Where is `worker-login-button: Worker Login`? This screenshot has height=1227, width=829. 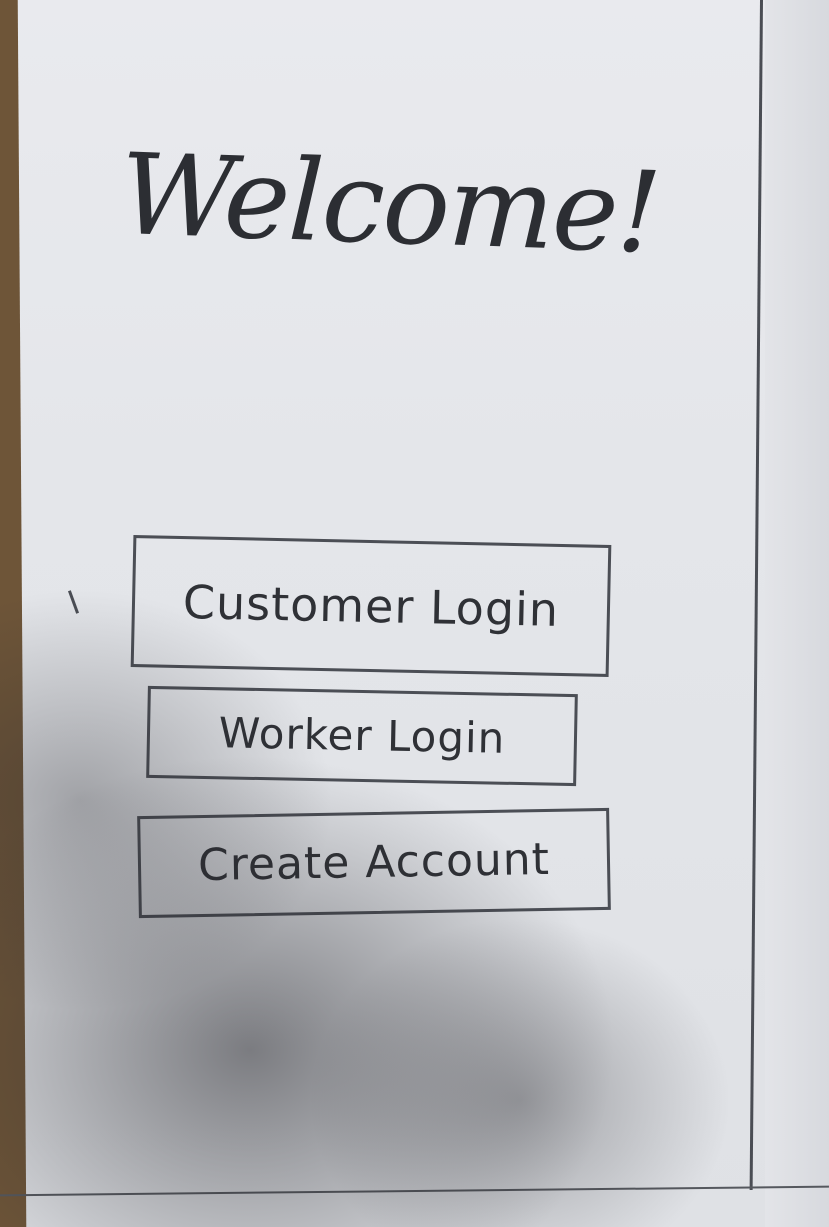 worker-login-button: Worker Login is located at coordinates (362, 736).